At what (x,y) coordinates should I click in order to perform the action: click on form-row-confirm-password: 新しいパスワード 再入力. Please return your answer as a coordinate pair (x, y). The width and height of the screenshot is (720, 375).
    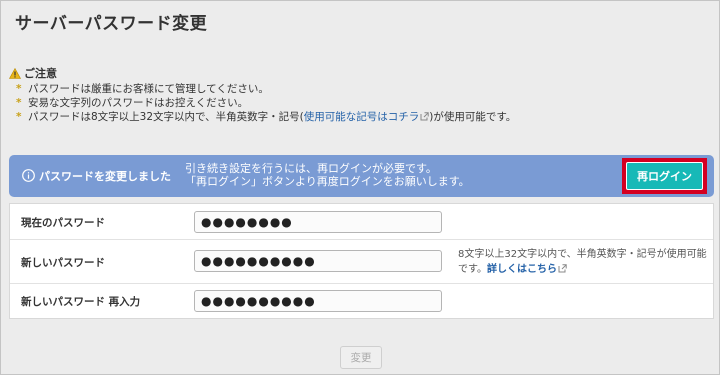
    Looking at the image, I should click on (361, 301).